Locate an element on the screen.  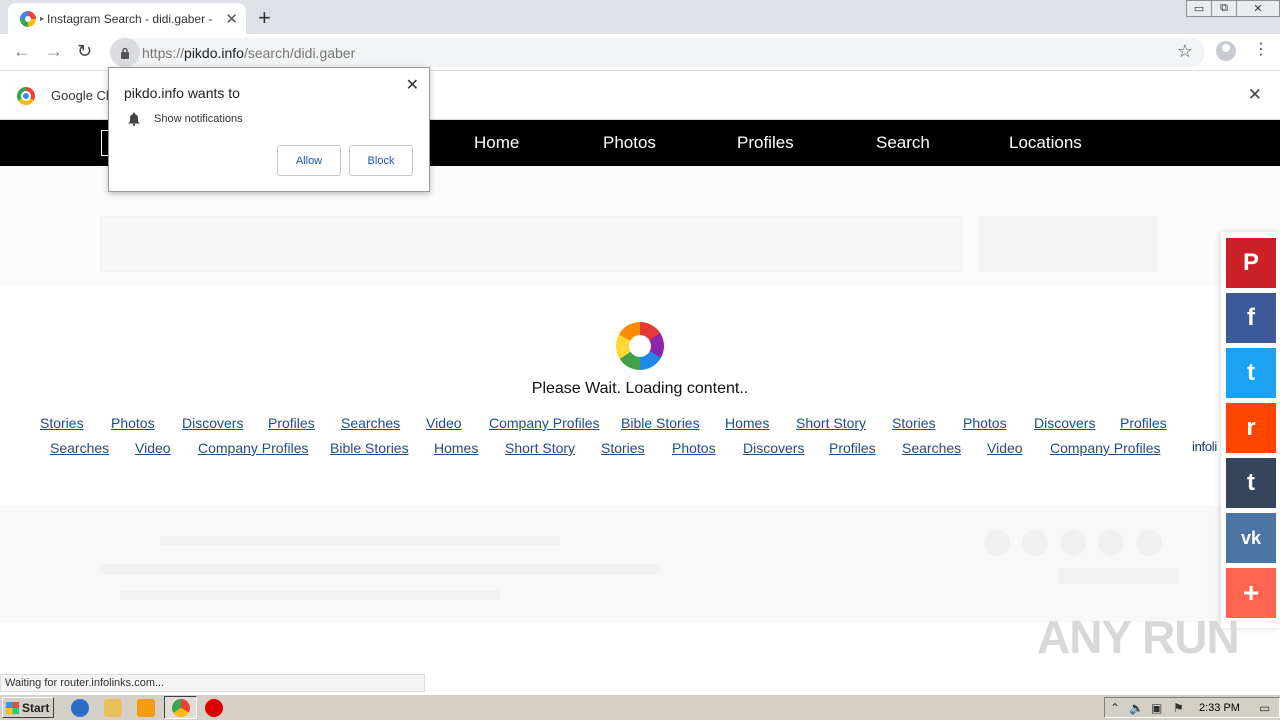
tab-favicon-icon is located at coordinates (28, 18).